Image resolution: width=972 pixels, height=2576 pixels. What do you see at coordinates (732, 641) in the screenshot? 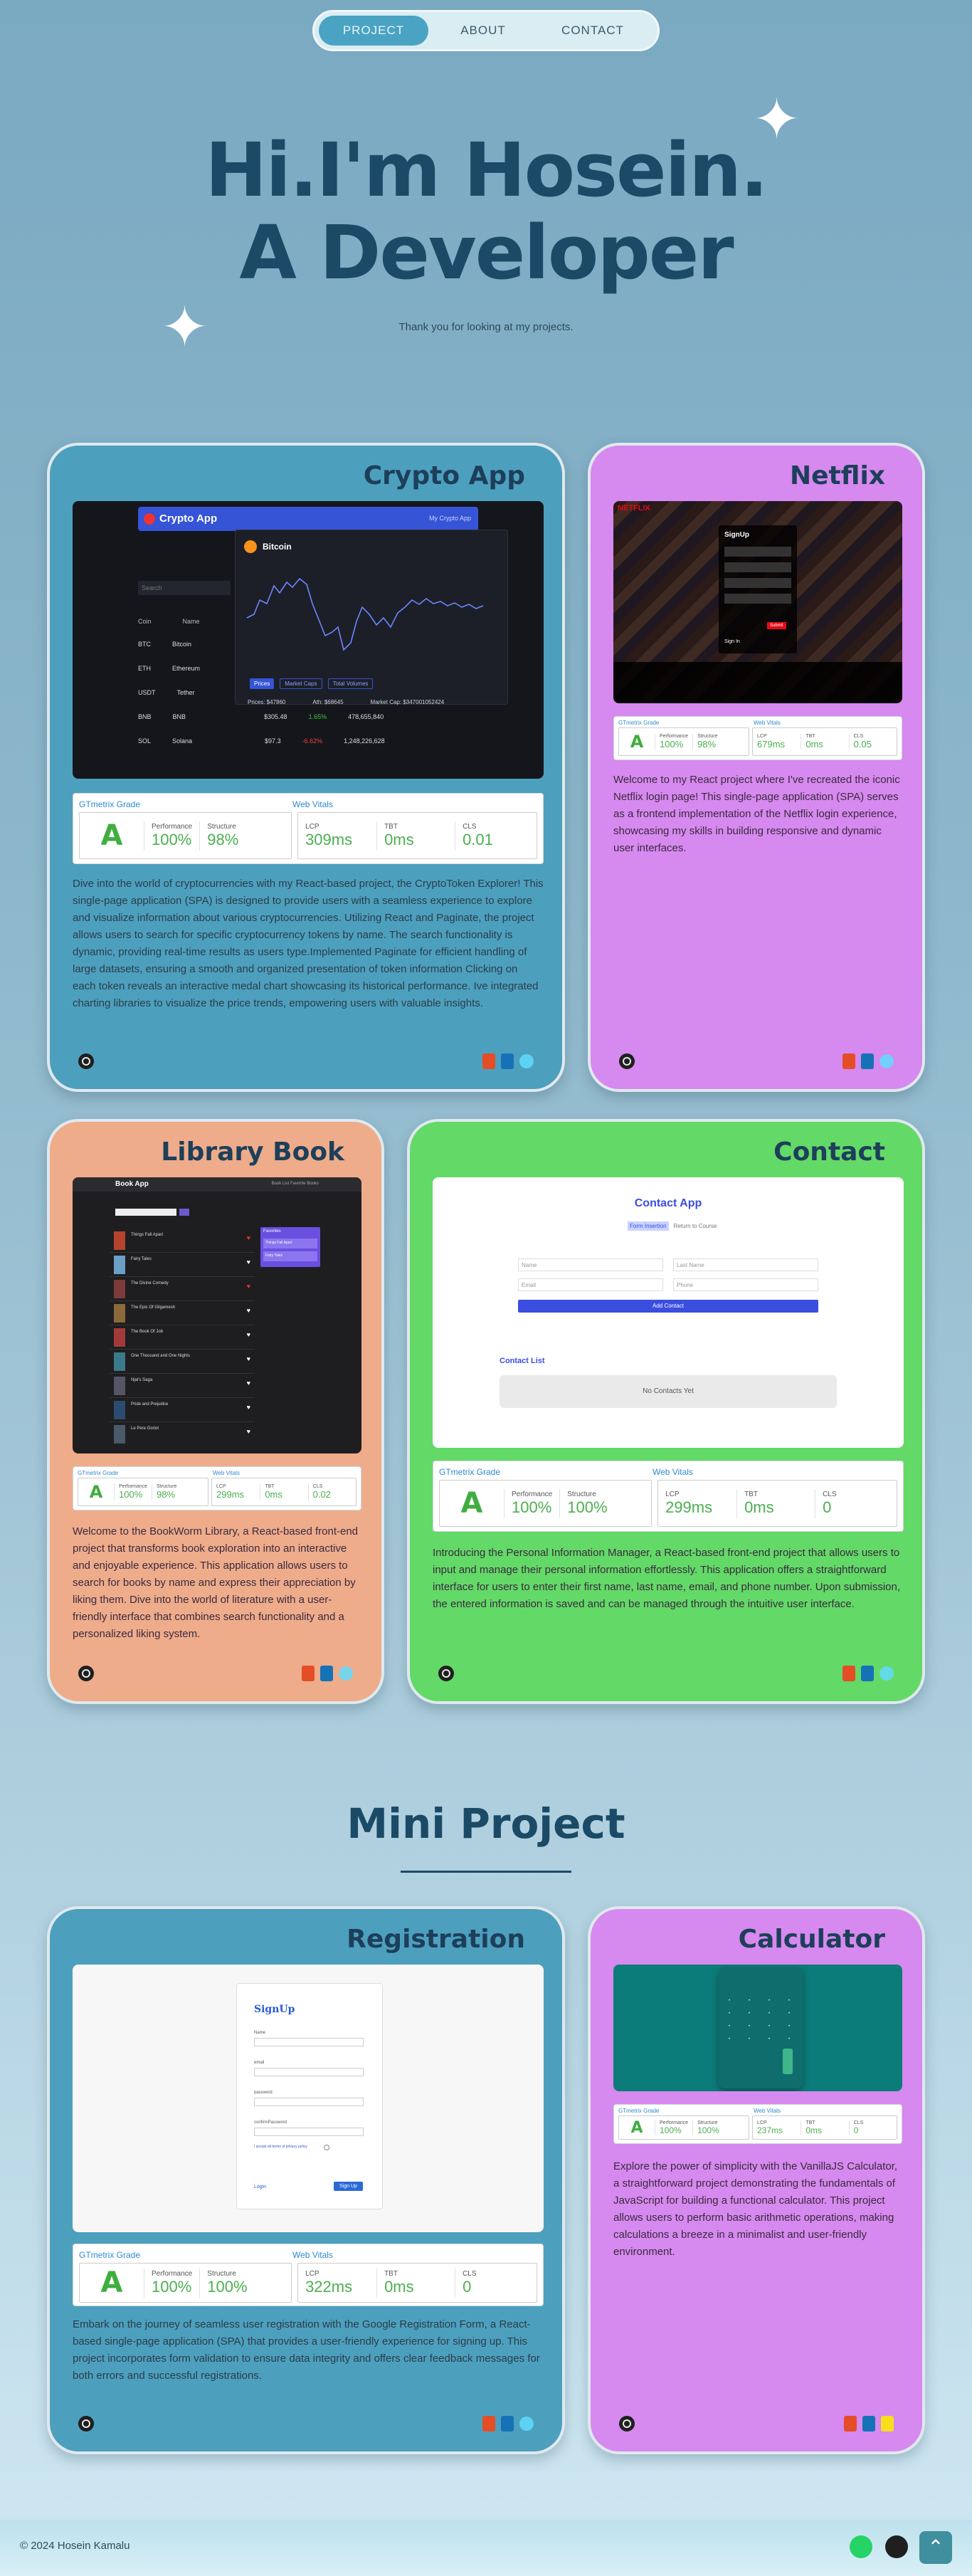
I see `signin-link: Sign In` at bounding box center [732, 641].